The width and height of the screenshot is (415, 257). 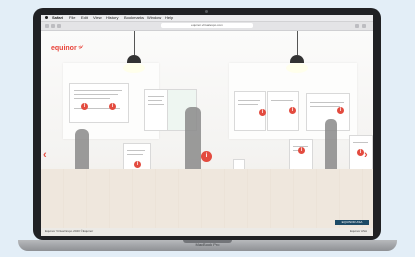 I want to click on camera-icon, so click(x=206, y=11).